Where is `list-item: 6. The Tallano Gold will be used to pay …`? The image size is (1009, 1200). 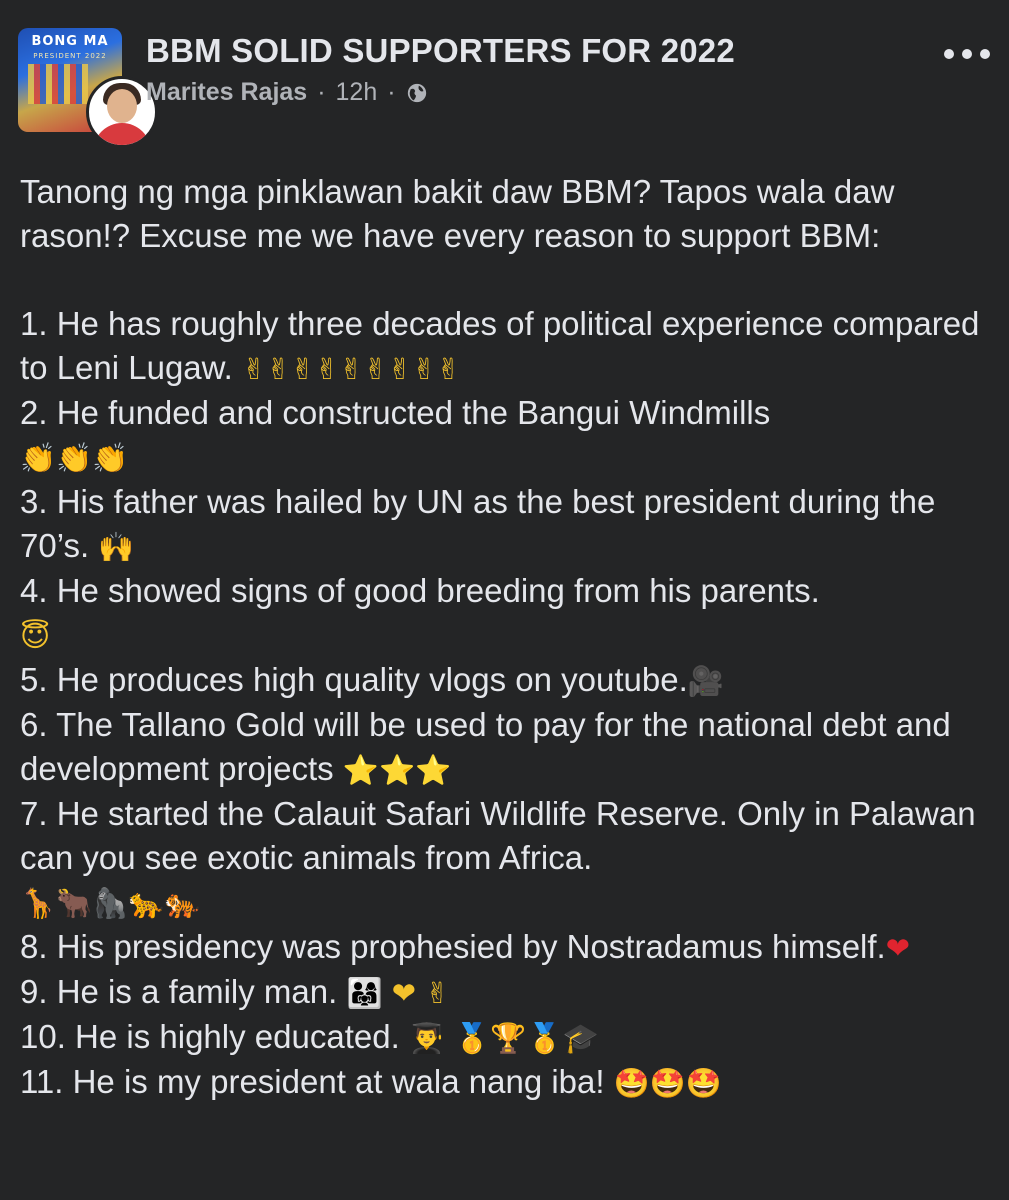 list-item: 6. The Tallano Gold will be used to pay … is located at coordinates (507, 747).